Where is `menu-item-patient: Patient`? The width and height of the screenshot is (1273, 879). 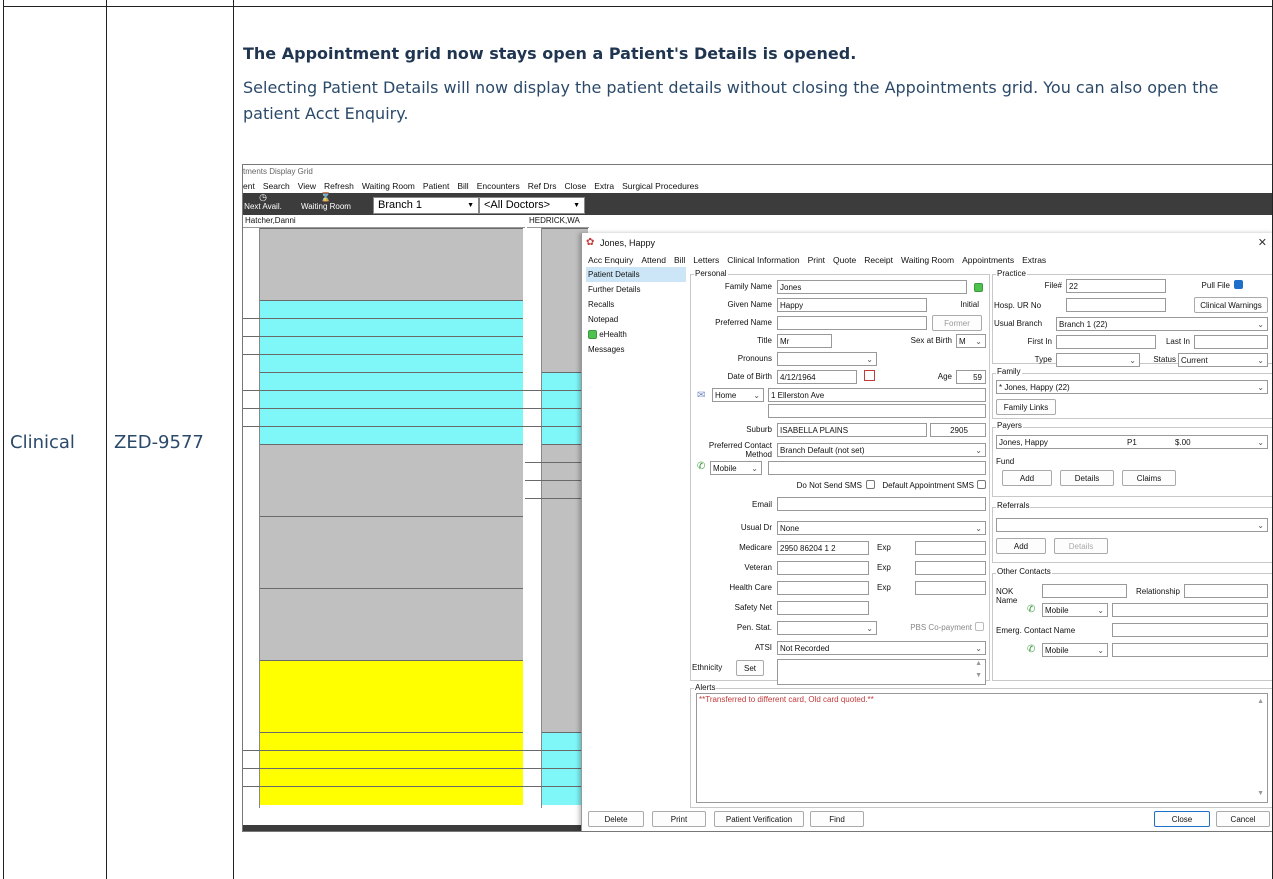
menu-item-patient: Patient is located at coordinates (436, 187).